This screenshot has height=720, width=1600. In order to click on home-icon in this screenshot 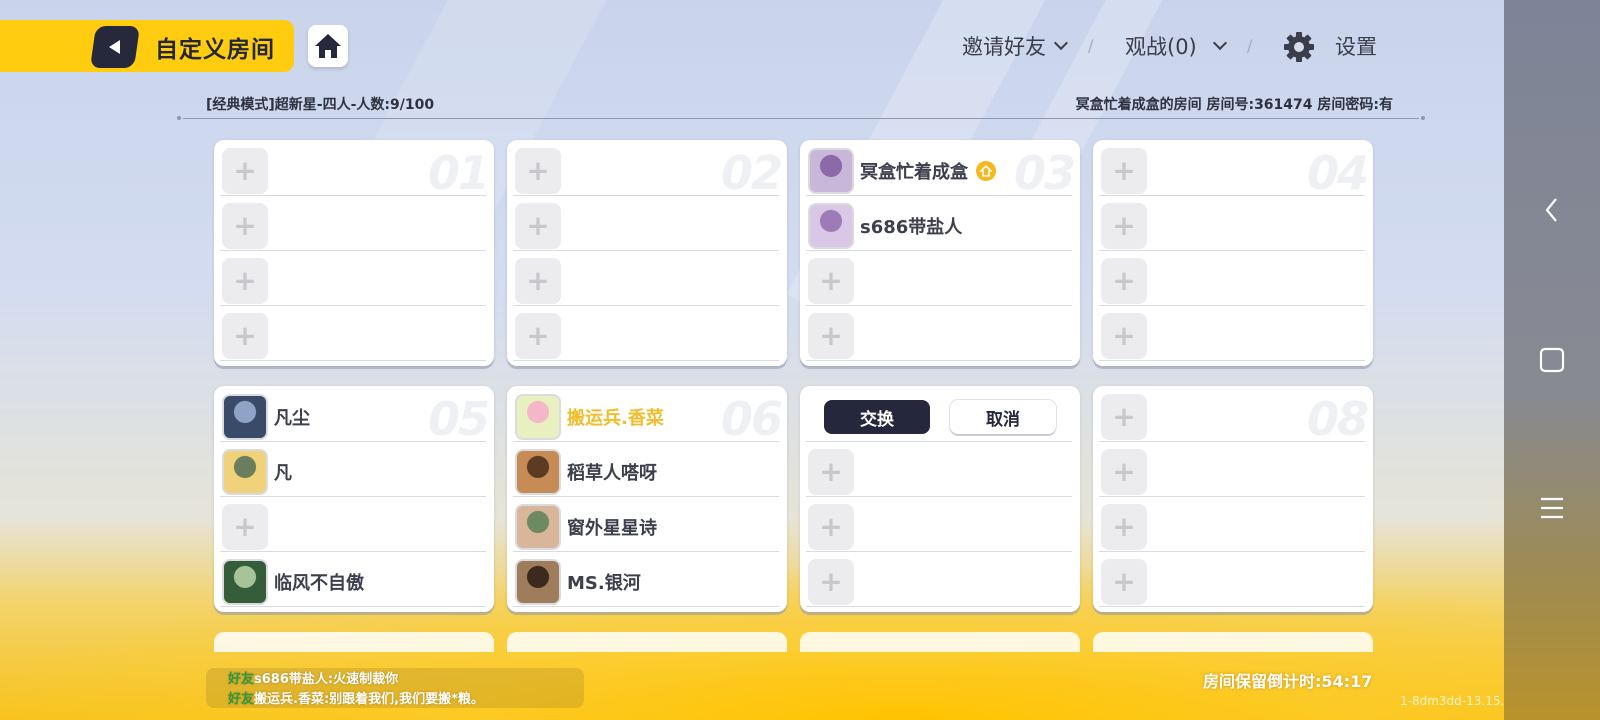, I will do `click(328, 46)`.